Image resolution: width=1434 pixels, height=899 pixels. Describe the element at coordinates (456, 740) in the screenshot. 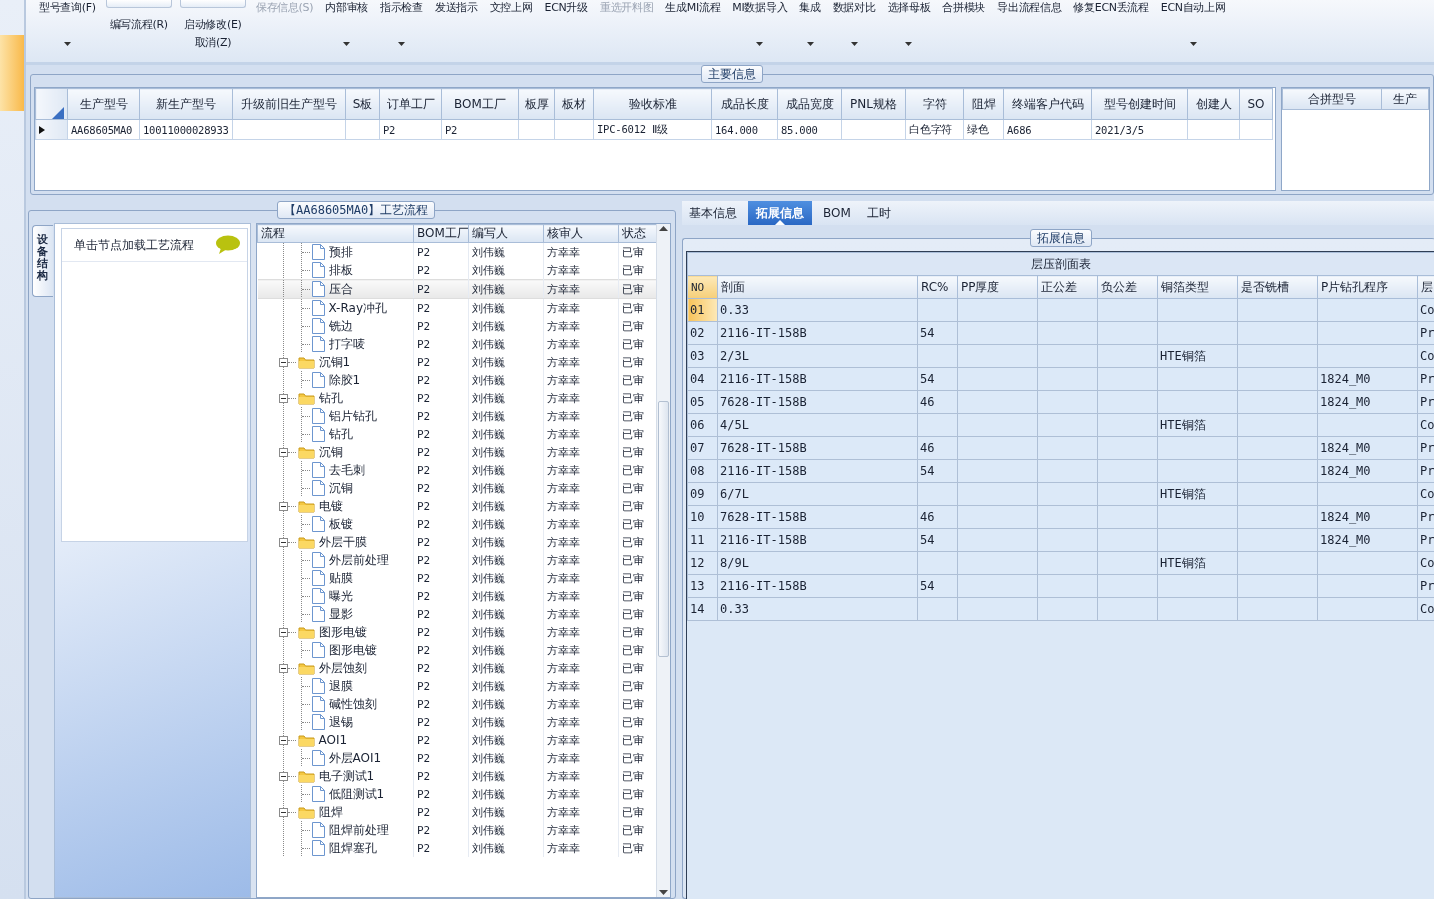

I see `tree-row: AOI1 P2 刘伟巍 方幸幸 已审` at that location.